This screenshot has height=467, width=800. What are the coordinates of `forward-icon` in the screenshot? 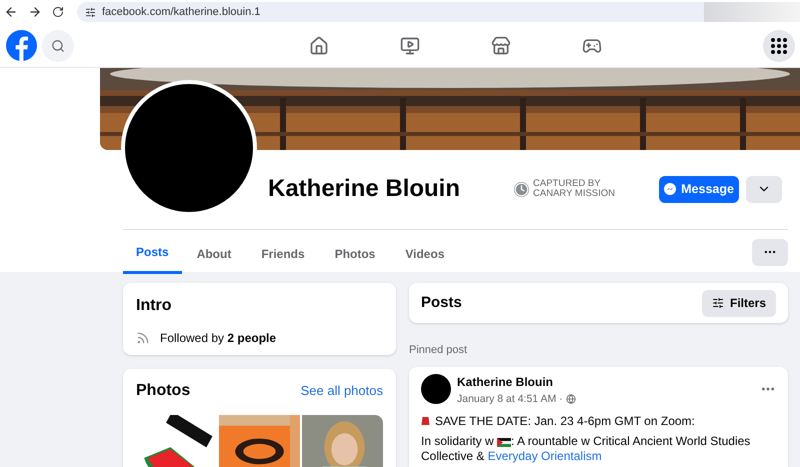 It's located at (35, 12).